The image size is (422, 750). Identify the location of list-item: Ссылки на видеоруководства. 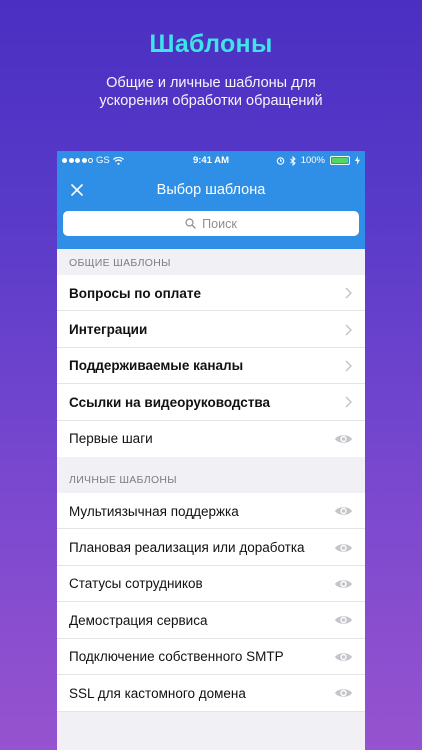
(211, 402).